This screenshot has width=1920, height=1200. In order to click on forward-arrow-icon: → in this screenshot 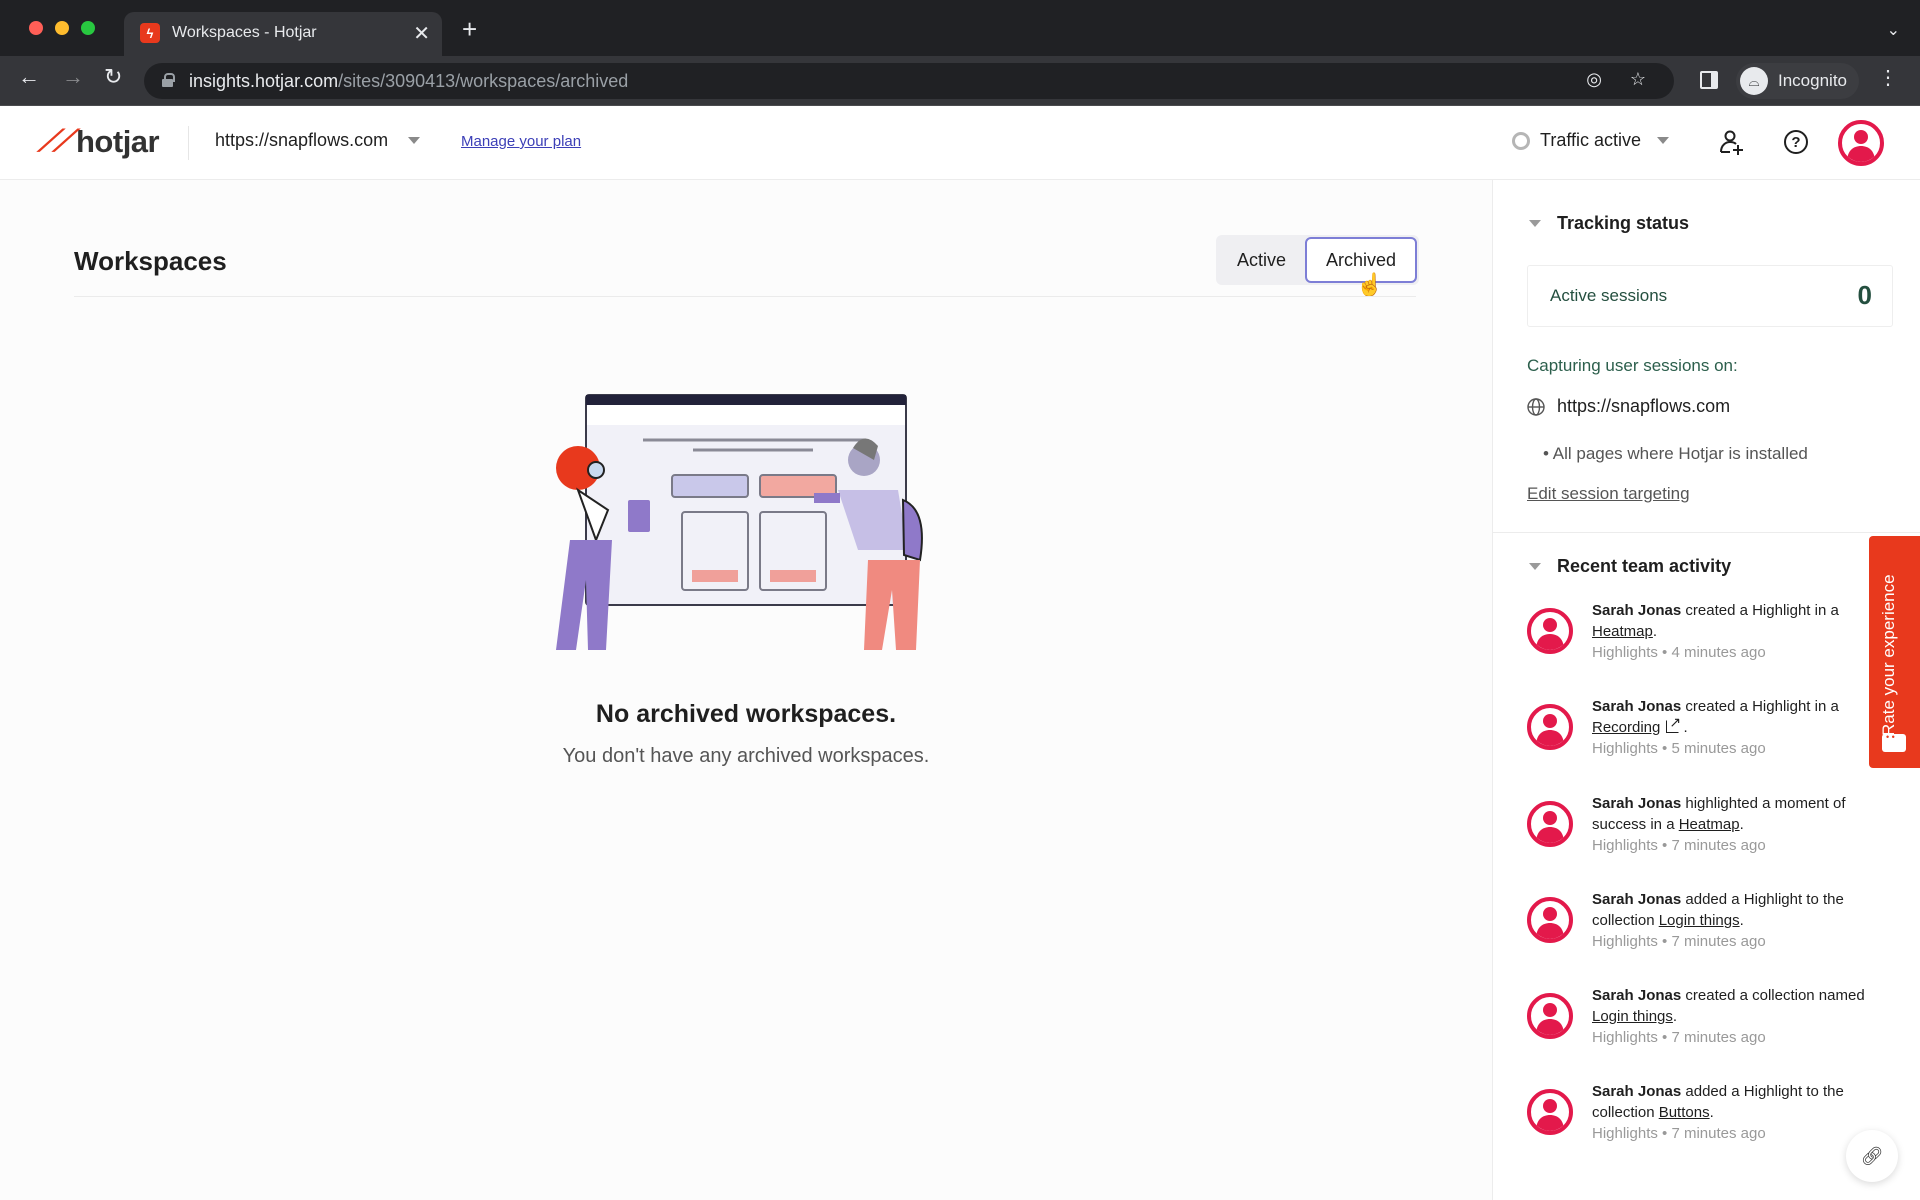, I will do `click(73, 77)`.